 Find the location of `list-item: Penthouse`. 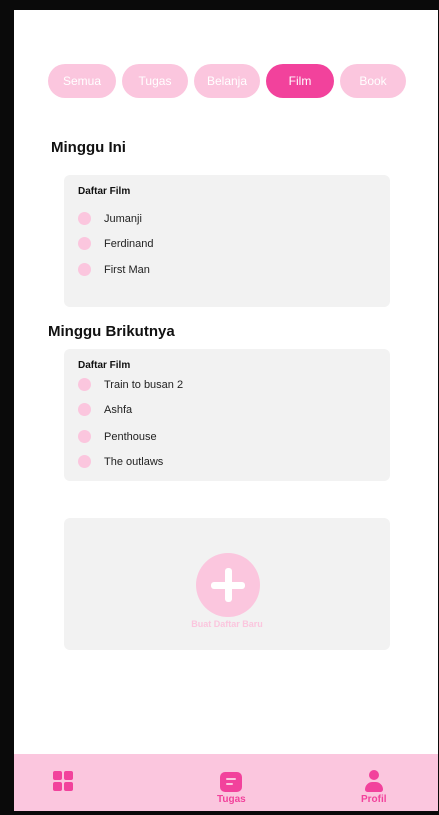

list-item: Penthouse is located at coordinates (117, 436).